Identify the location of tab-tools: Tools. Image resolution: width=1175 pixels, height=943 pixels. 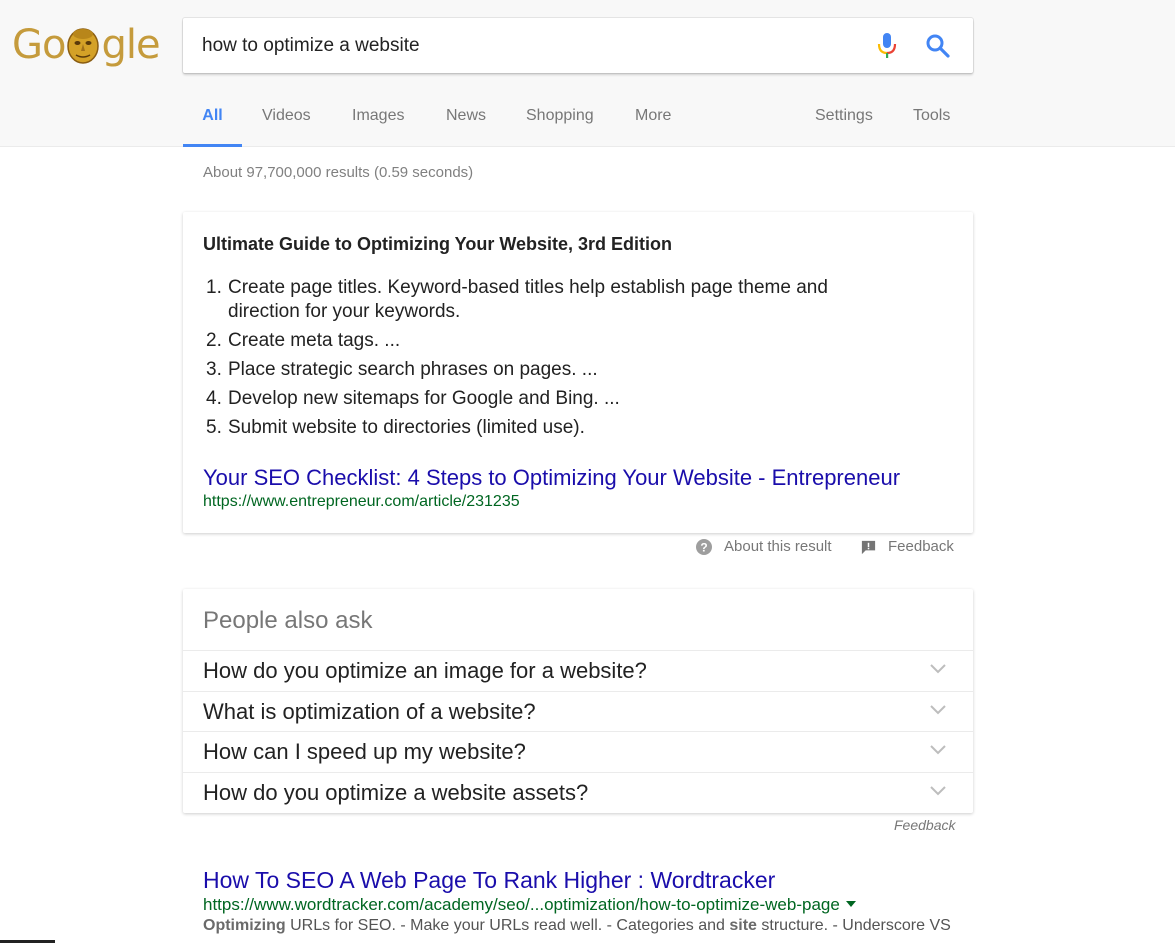
(931, 121).